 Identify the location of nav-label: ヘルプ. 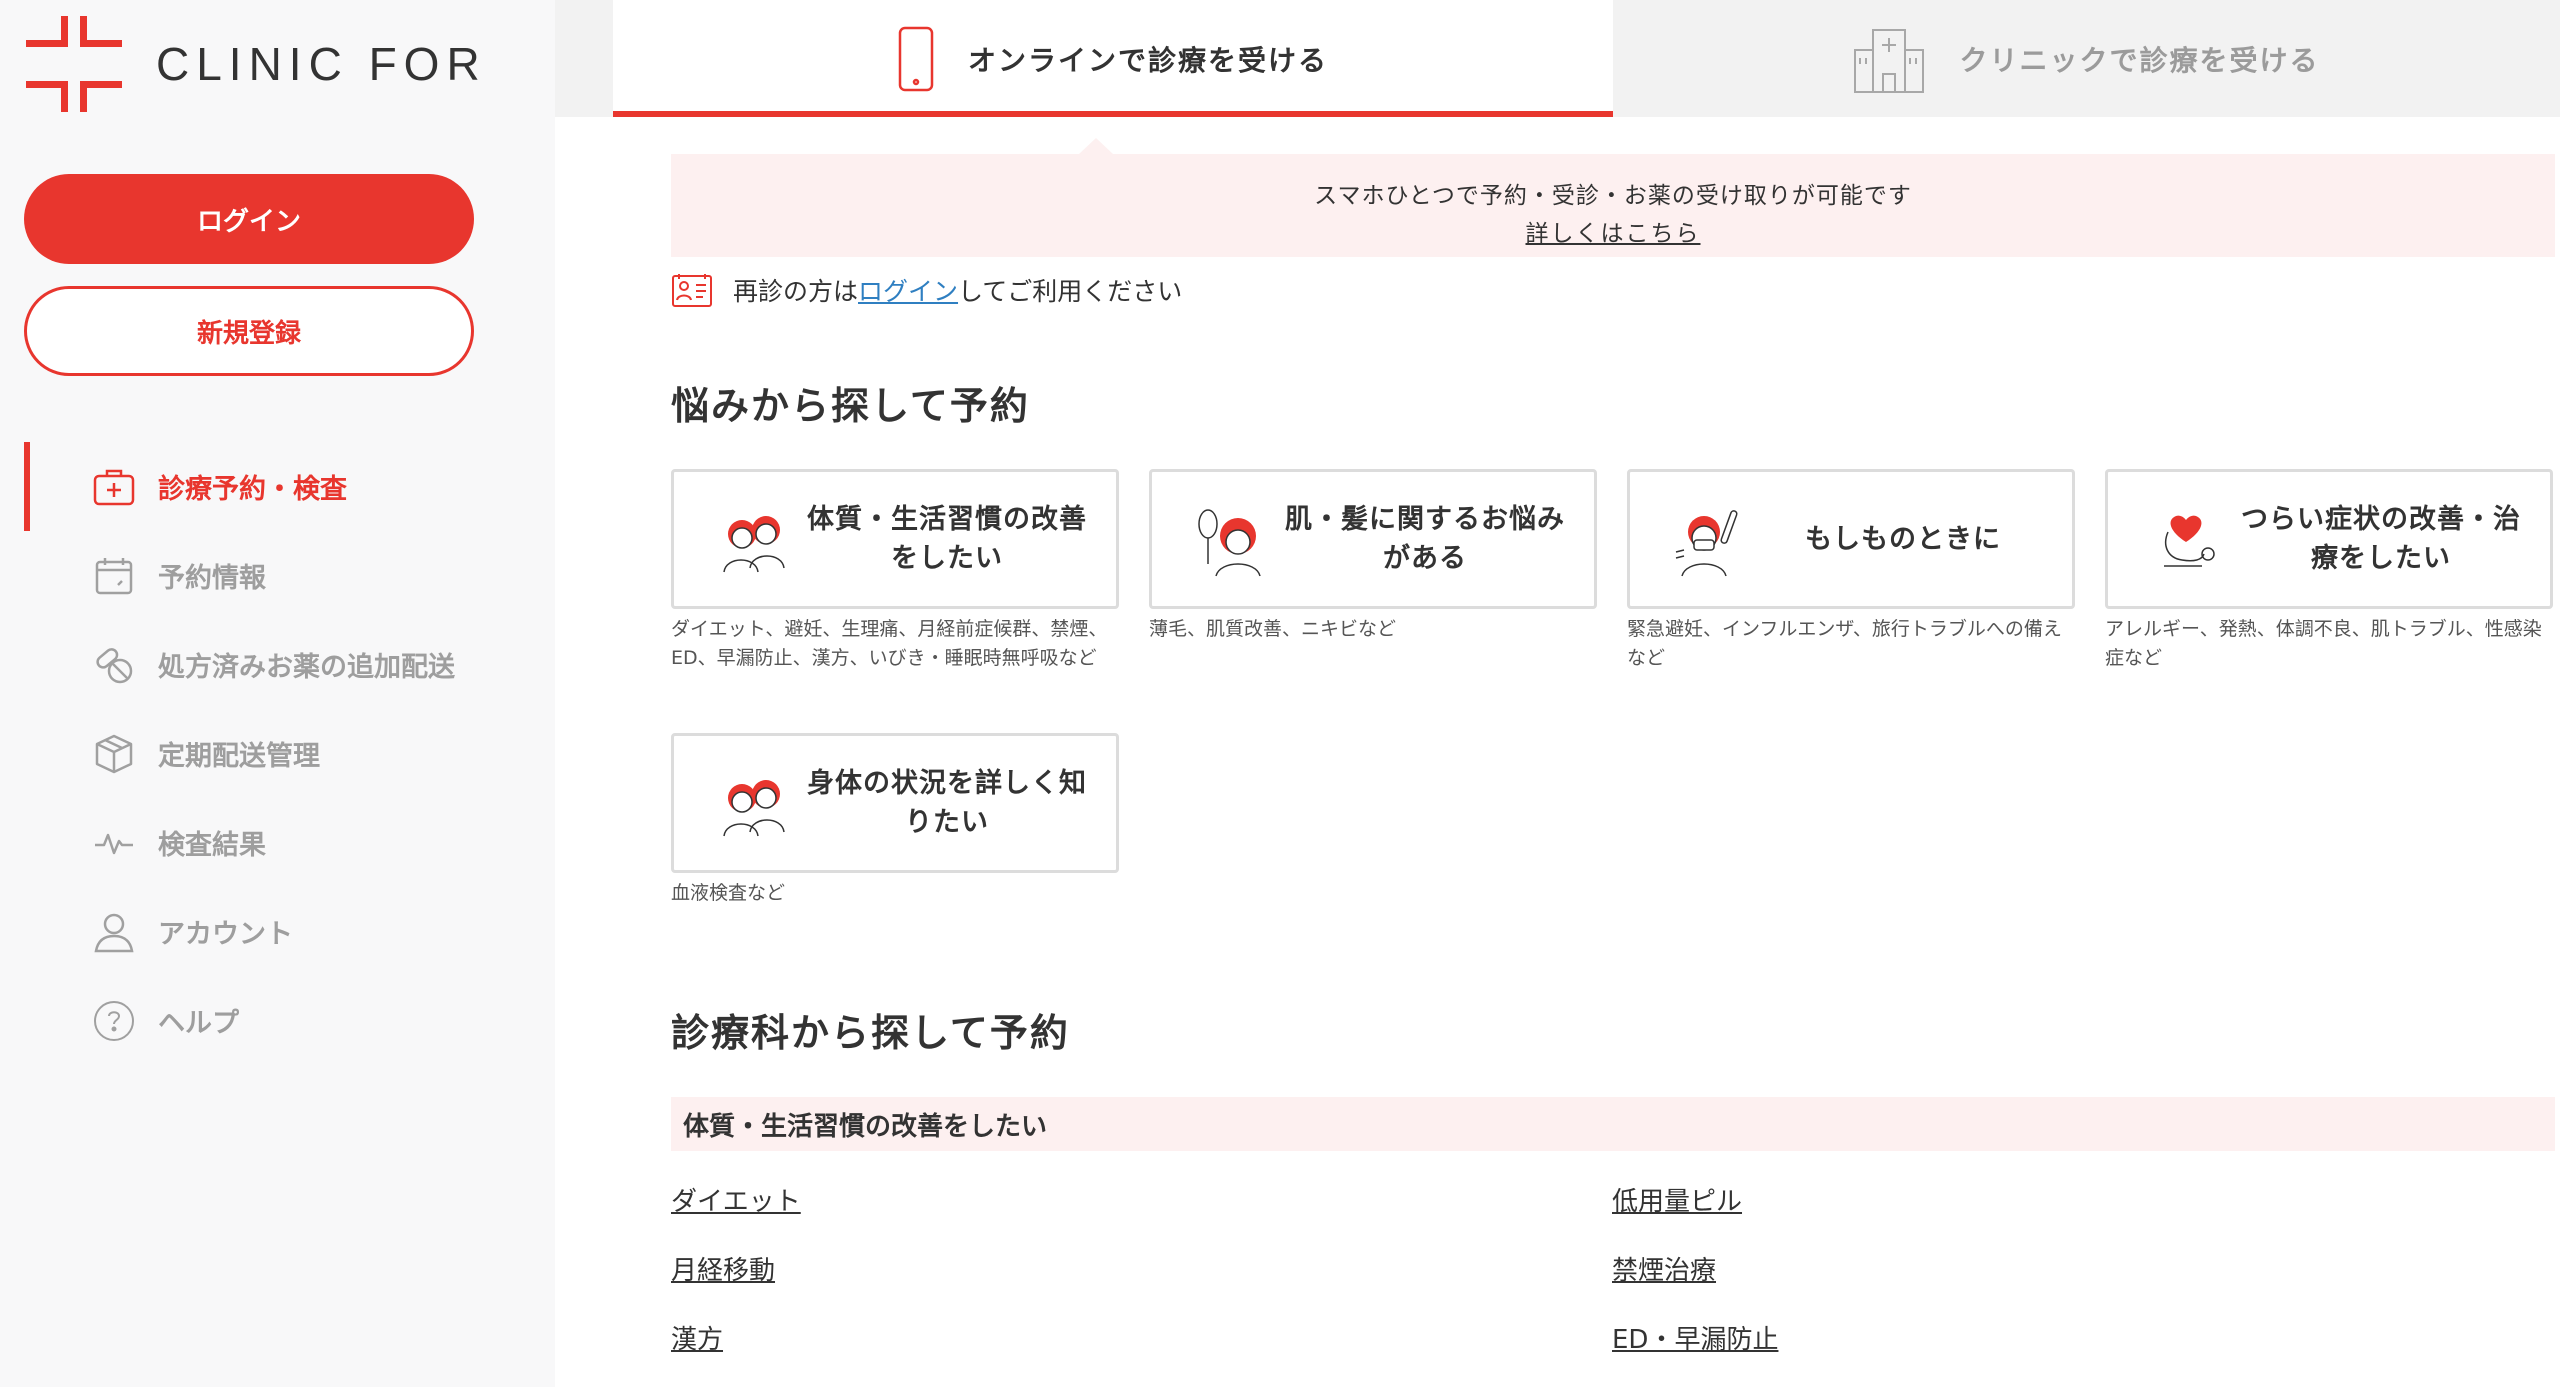
(198, 1023).